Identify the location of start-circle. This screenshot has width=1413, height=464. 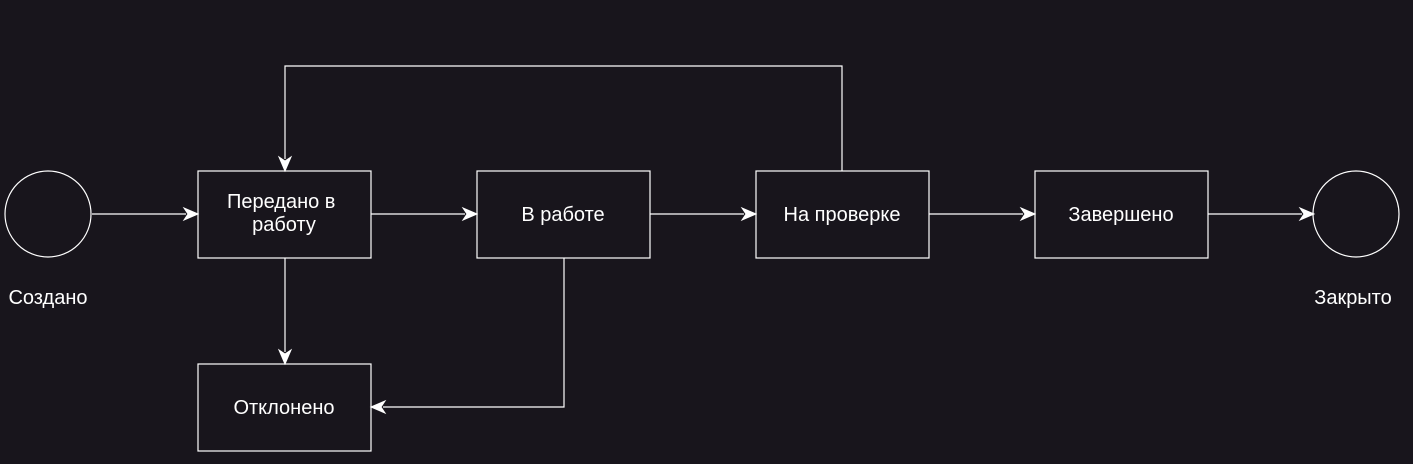
(48, 214).